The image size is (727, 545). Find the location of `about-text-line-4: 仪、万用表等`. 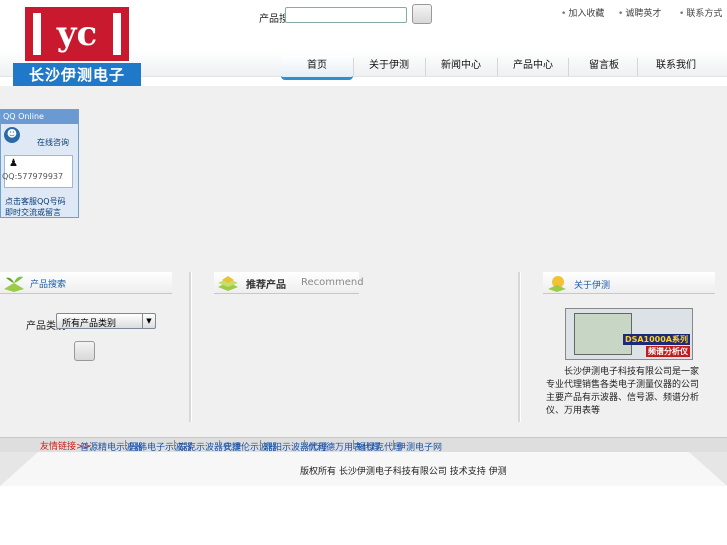

about-text-line-4: 仪、万用表等 is located at coordinates (573, 411).